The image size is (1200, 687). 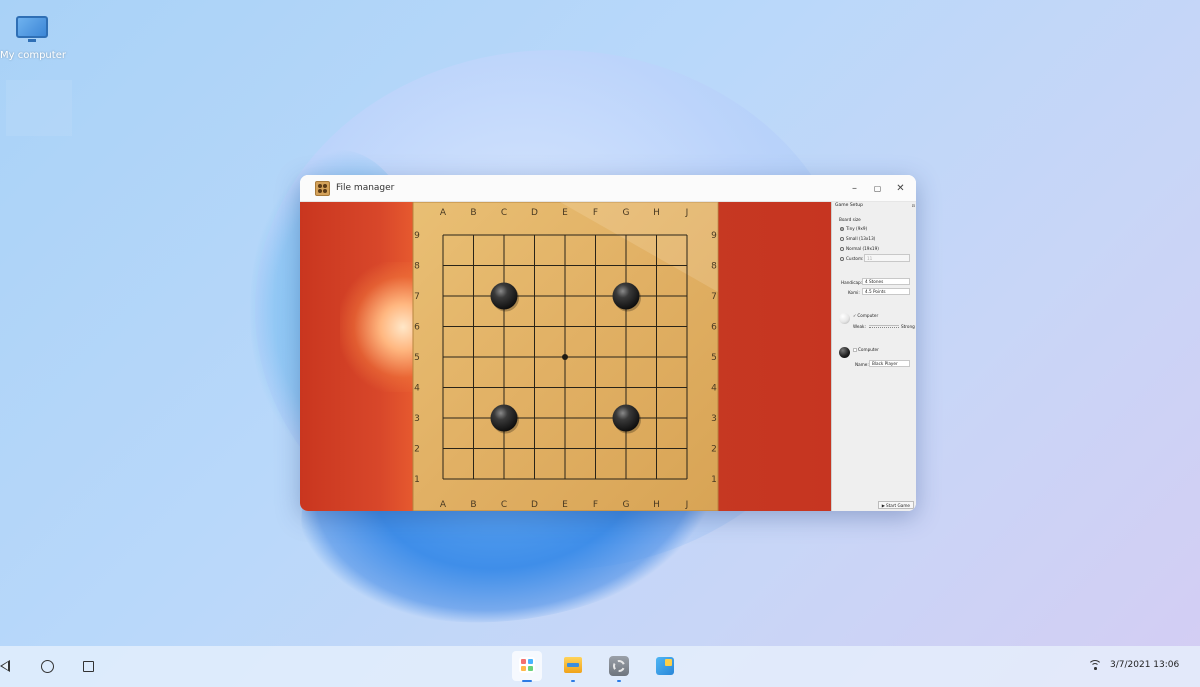 What do you see at coordinates (714, 358) in the screenshot?
I see `row-label-right: 5` at bounding box center [714, 358].